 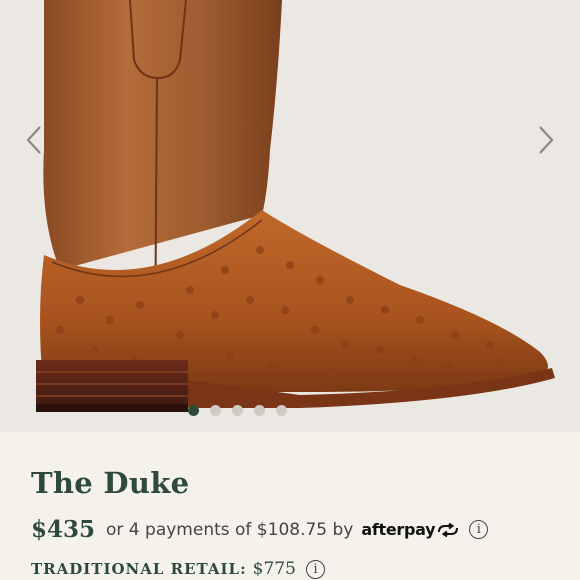 I want to click on next-image-button, so click(x=546, y=140).